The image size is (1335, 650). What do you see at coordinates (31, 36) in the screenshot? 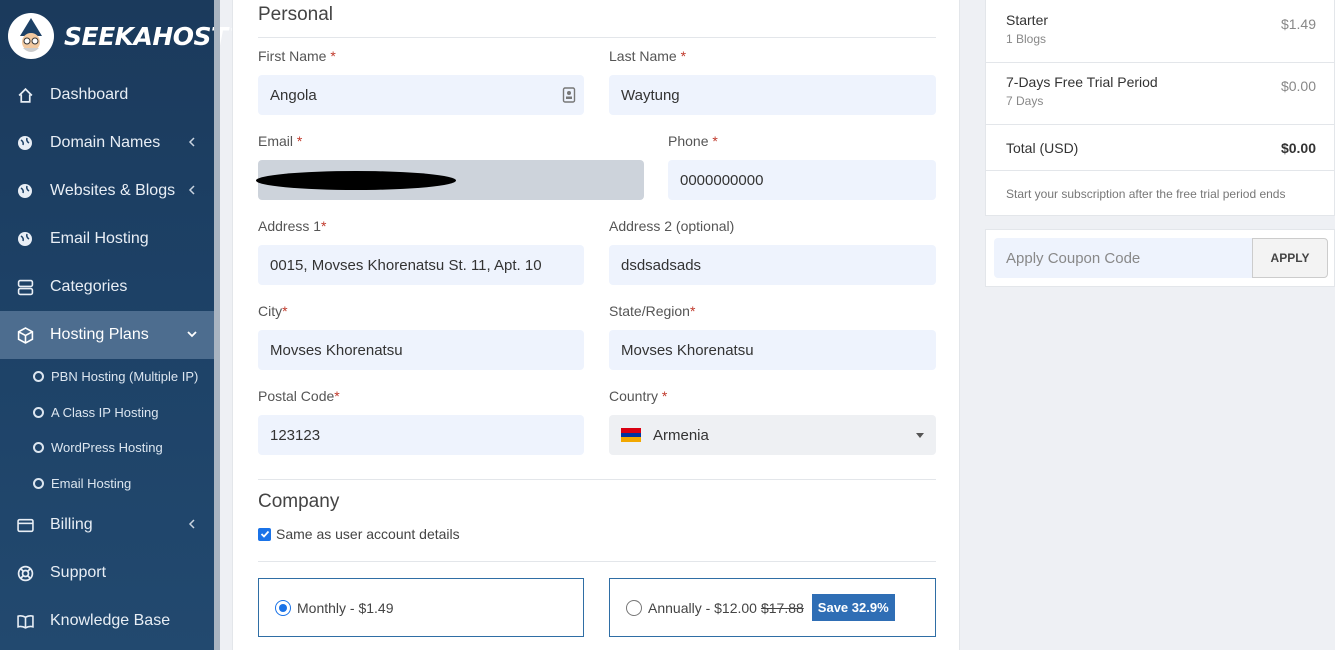
I see `wizard-logo-icon` at bounding box center [31, 36].